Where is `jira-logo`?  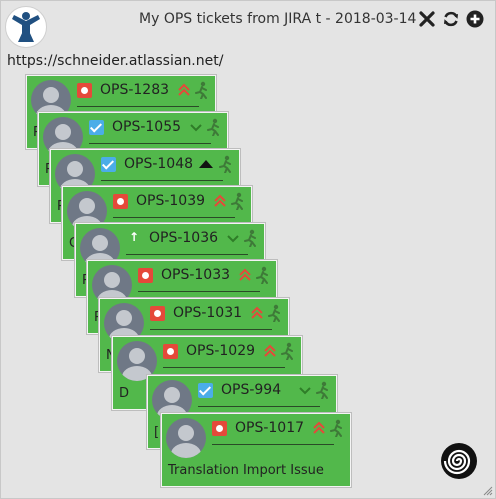
jira-logo is located at coordinates (26, 27).